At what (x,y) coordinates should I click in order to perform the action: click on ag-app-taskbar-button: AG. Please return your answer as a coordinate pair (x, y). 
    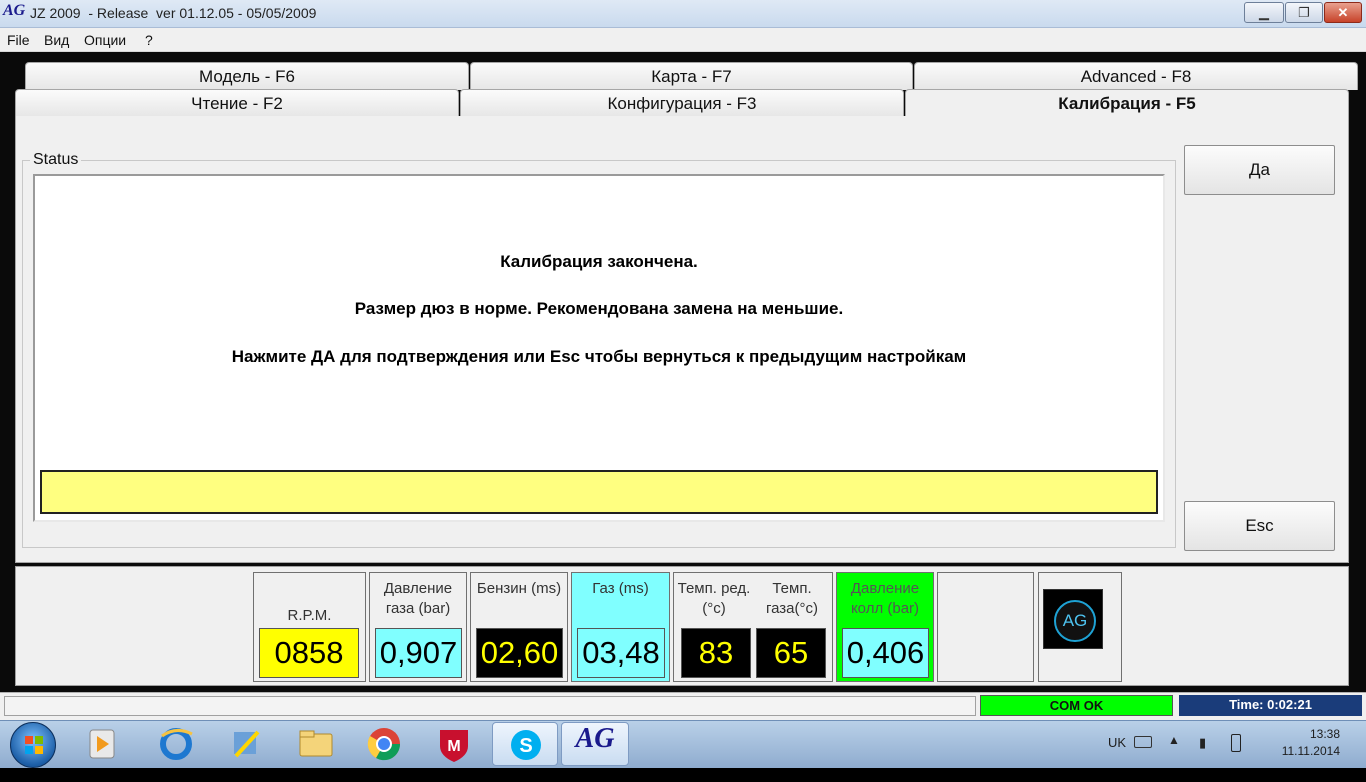
    Looking at the image, I should click on (595, 744).